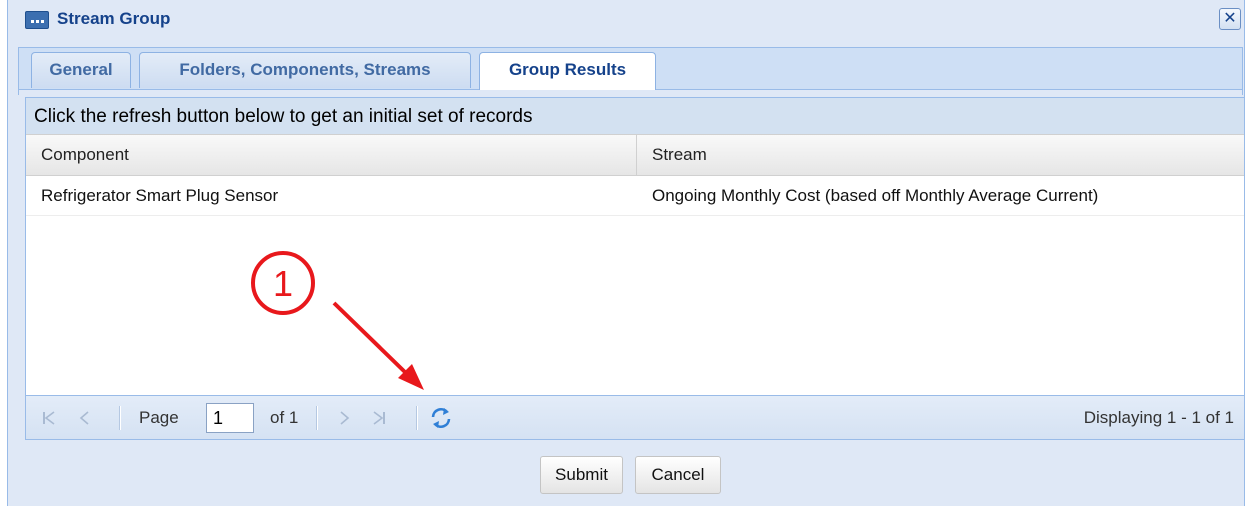  Describe the element at coordinates (85, 418) in the screenshot. I see `prev-page-icon` at that location.